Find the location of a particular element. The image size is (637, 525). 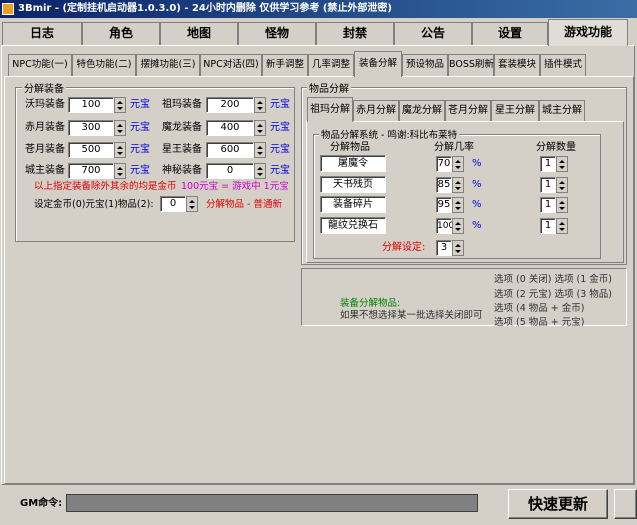

input-molong: 400 is located at coordinates (230, 128).